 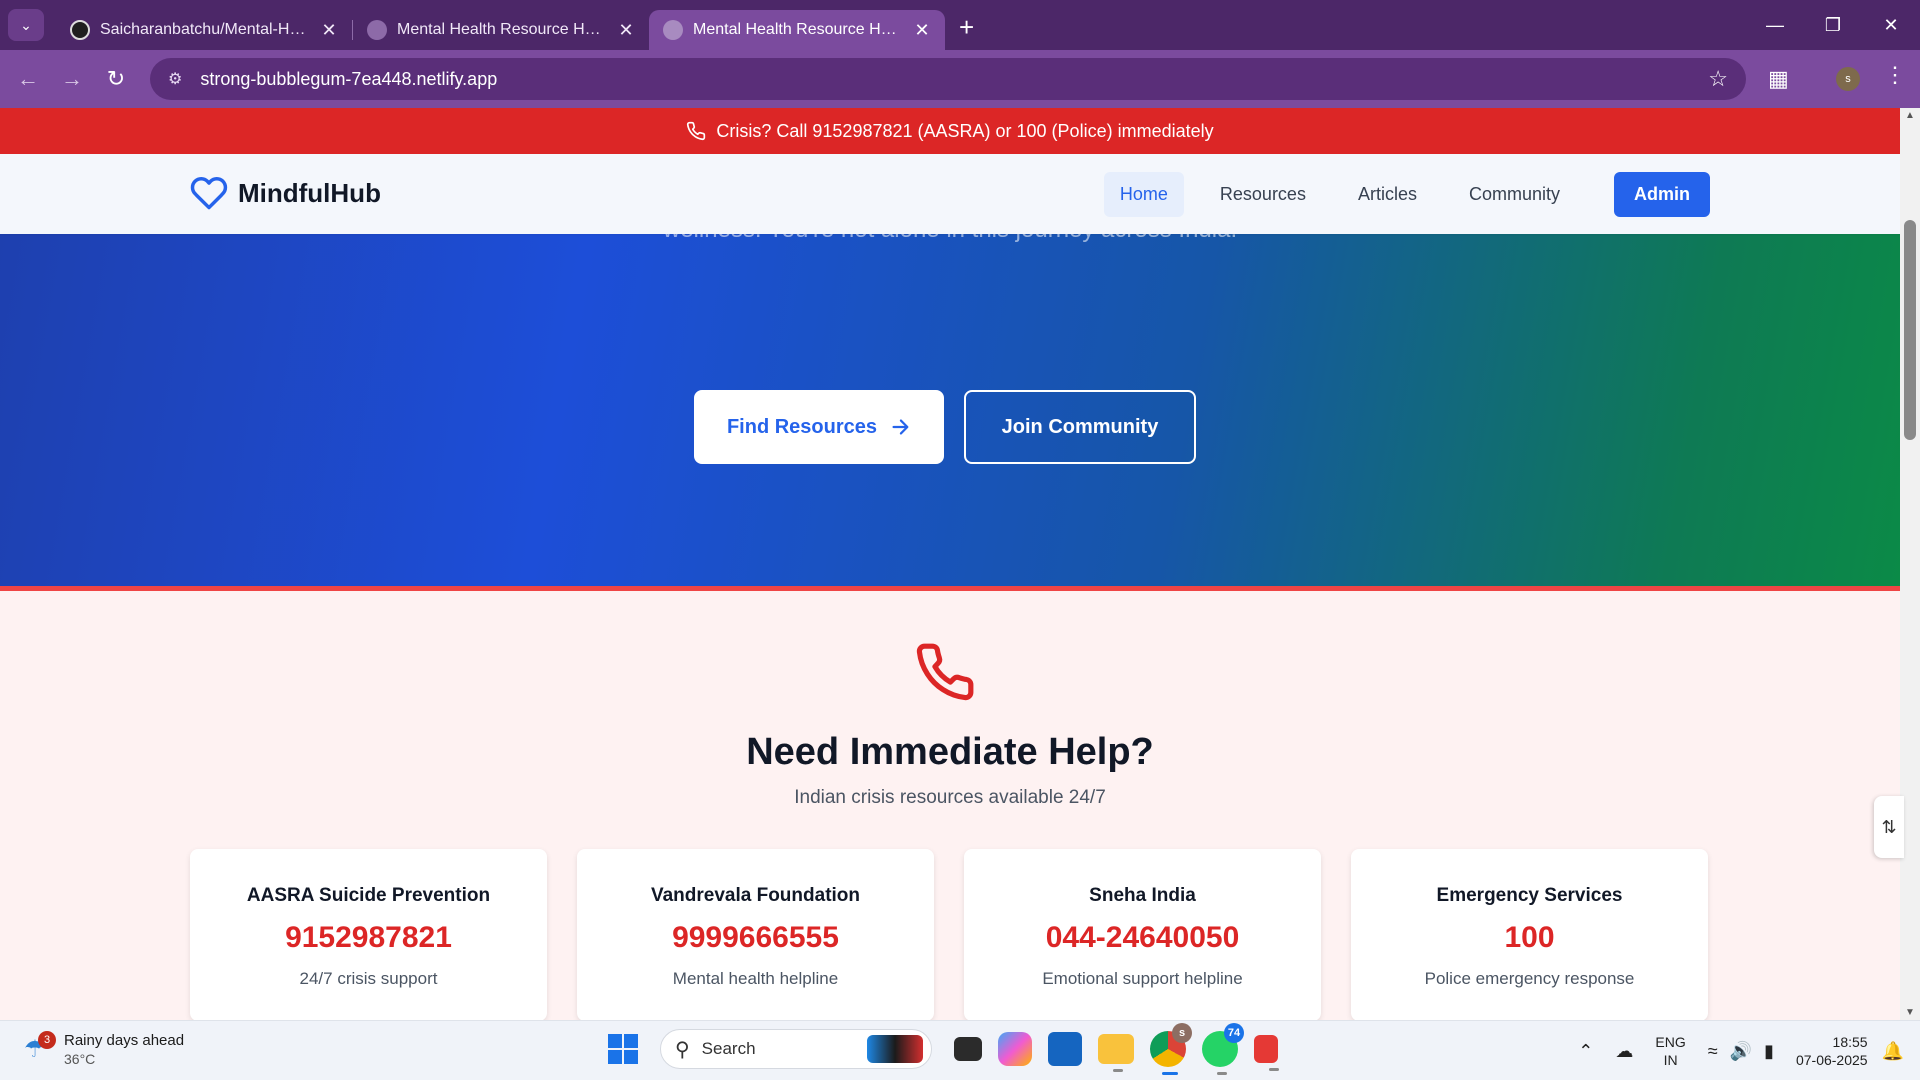 I want to click on search-highlight-image, so click(x=895, y=1049).